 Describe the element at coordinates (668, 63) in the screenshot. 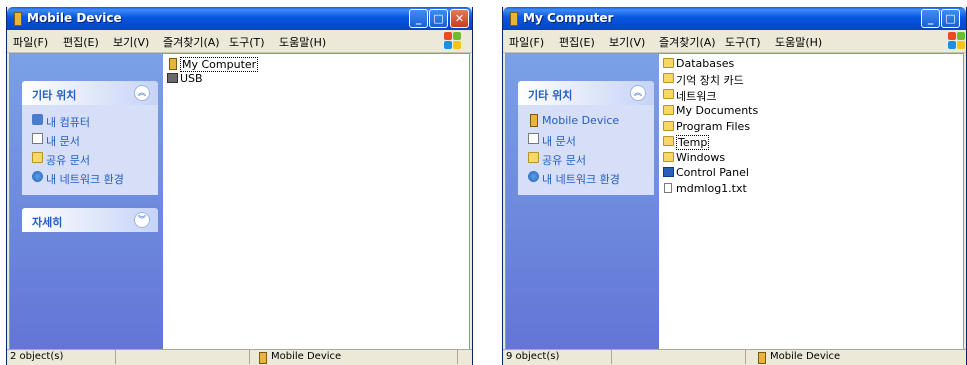

I see `database-icon` at that location.